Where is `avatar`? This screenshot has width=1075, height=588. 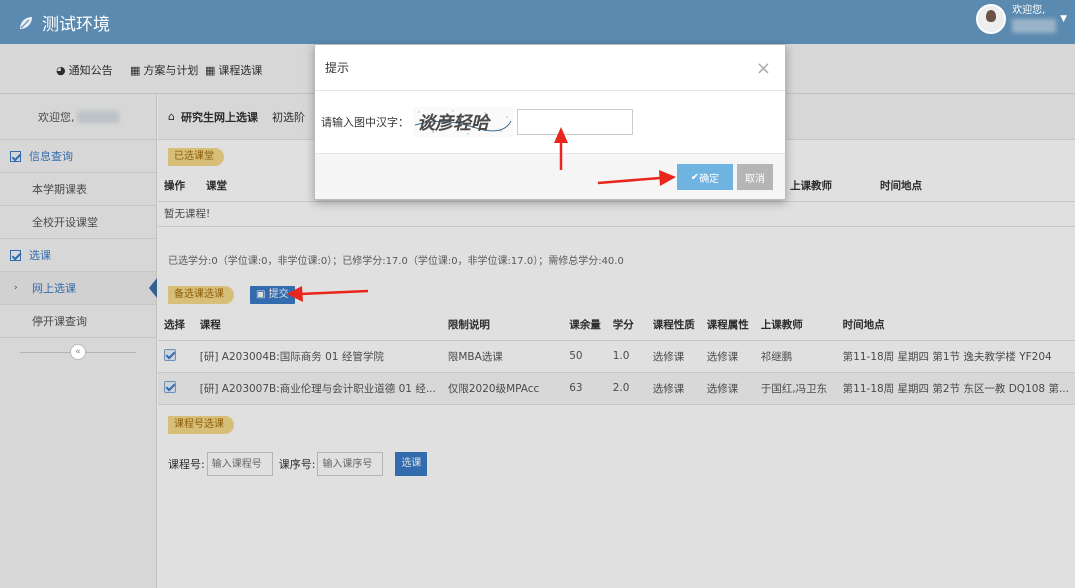 avatar is located at coordinates (991, 19).